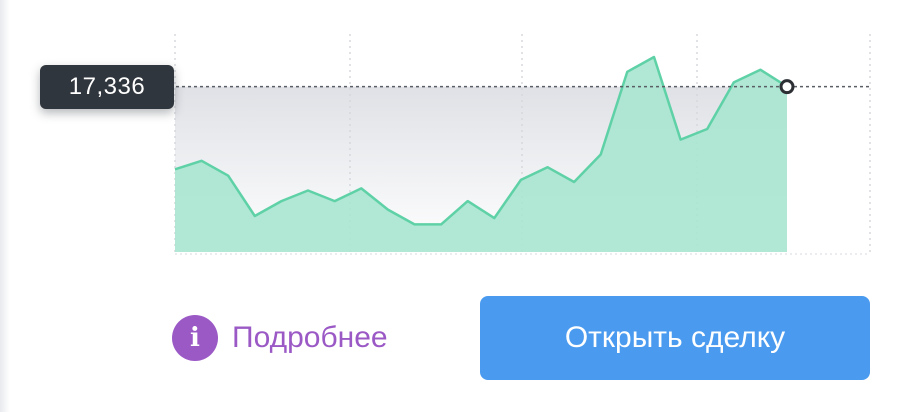 The width and height of the screenshot is (898, 412). What do you see at coordinates (107, 86) in the screenshot?
I see `current-price-badge: 17,336` at bounding box center [107, 86].